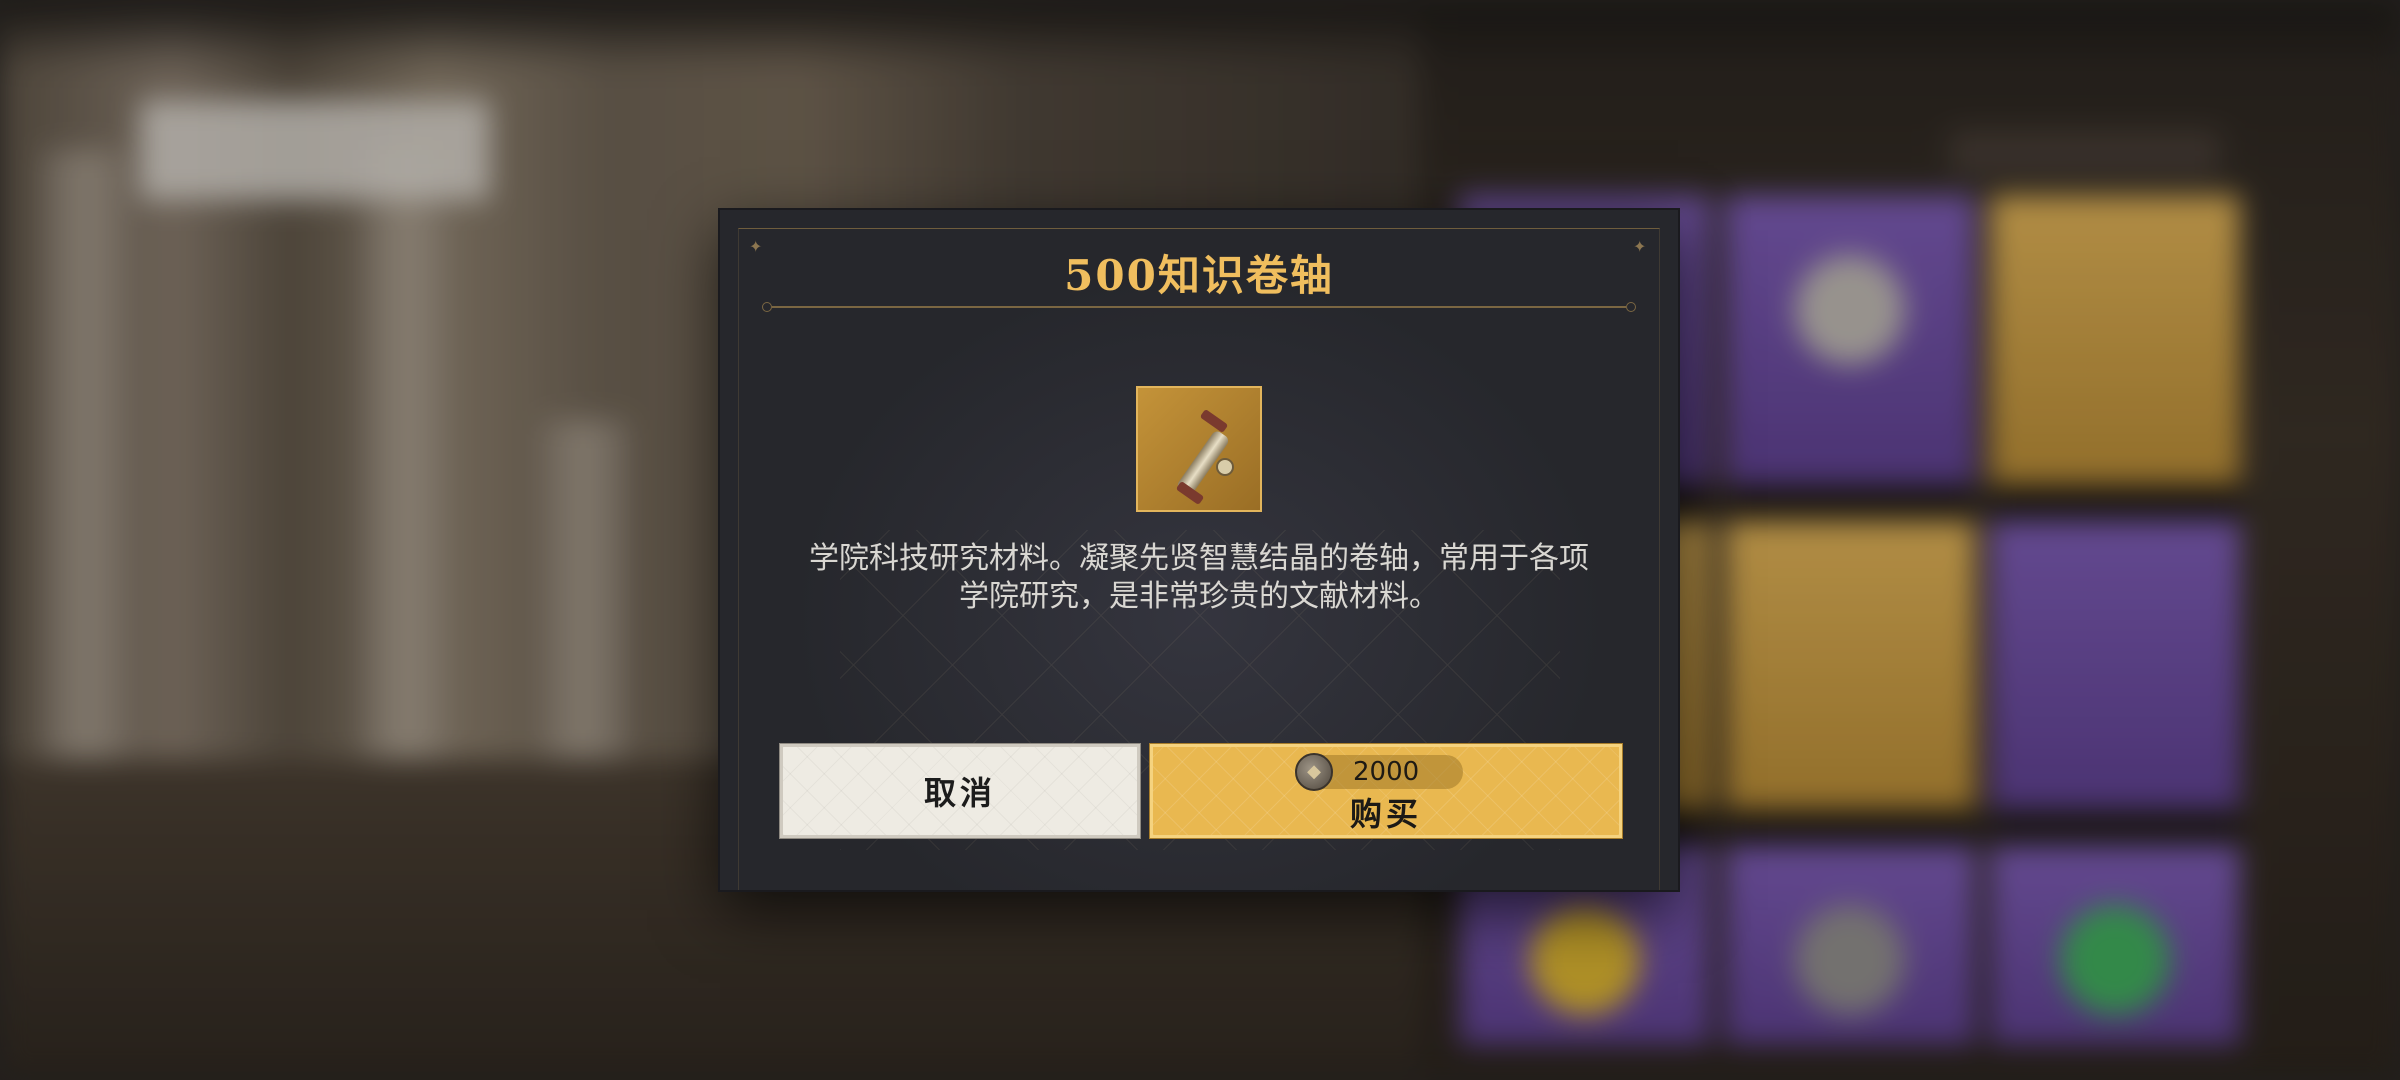  What do you see at coordinates (1199, 596) in the screenshot?
I see `item-description-line: 学院研究，是非常珍贵的文献材料。` at bounding box center [1199, 596].